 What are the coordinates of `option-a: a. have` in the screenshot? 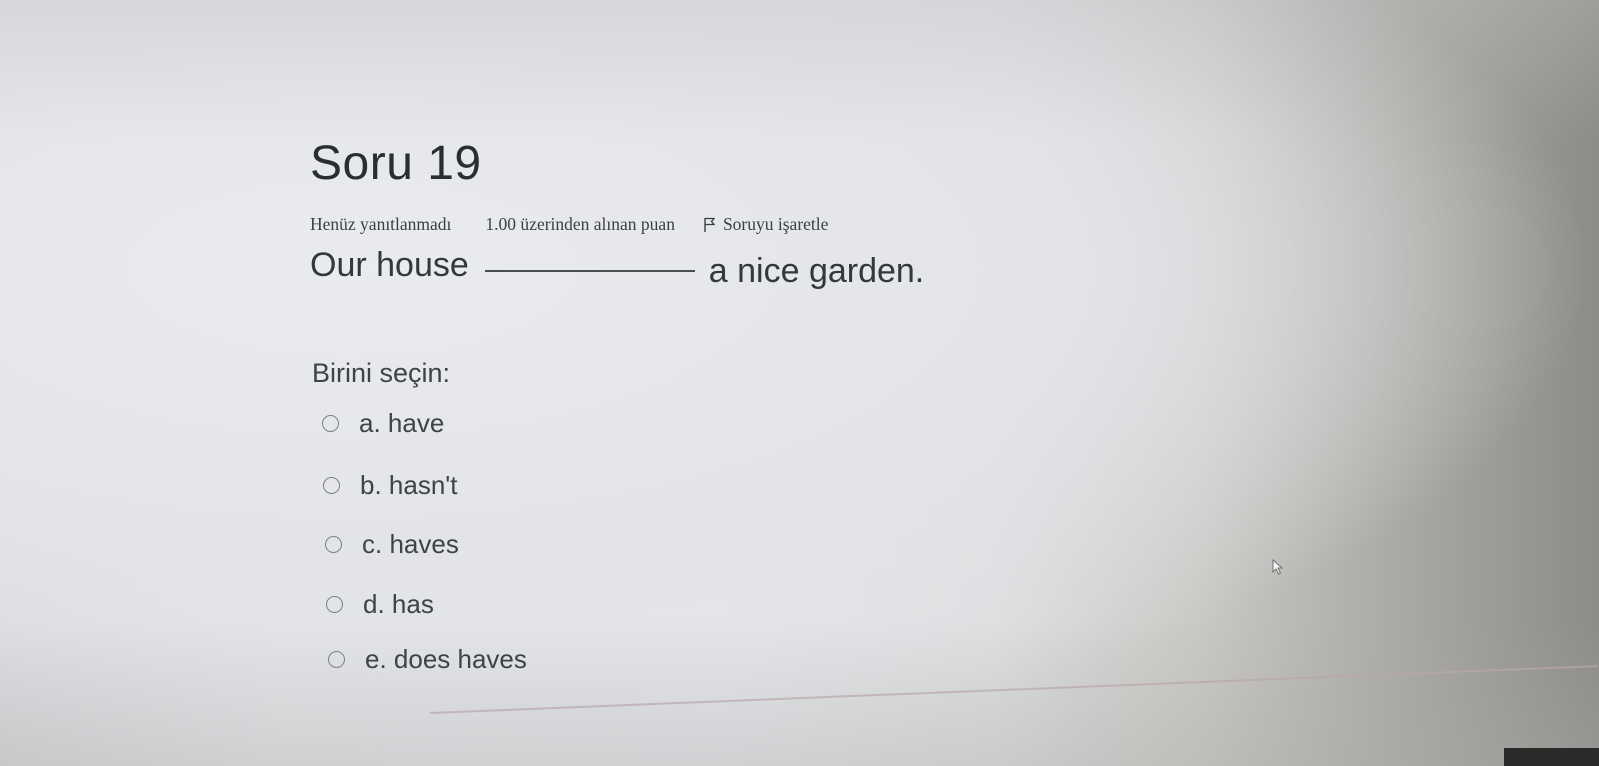 It's located at (383, 423).